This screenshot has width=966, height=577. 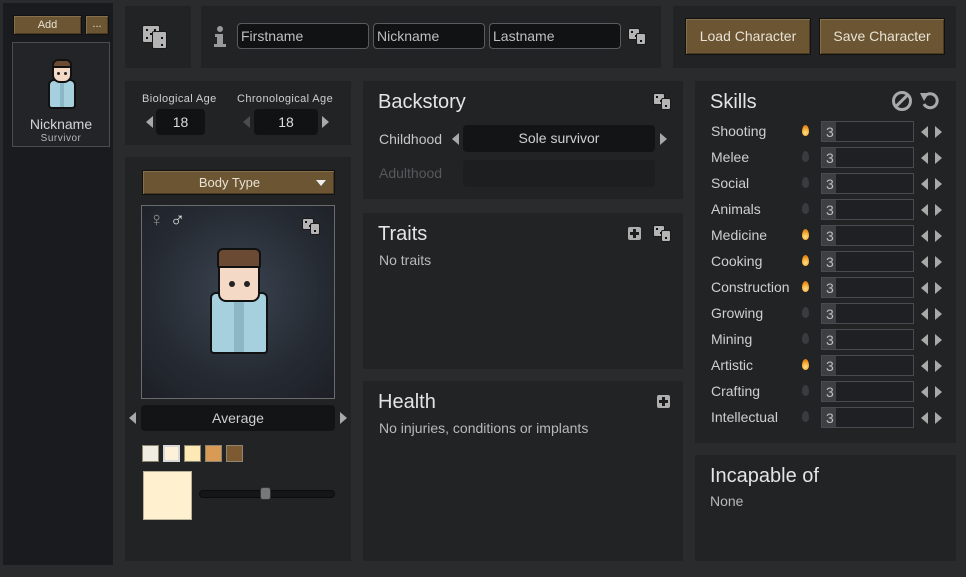 I want to click on chronological-age-value: 18, so click(x=286, y=122).